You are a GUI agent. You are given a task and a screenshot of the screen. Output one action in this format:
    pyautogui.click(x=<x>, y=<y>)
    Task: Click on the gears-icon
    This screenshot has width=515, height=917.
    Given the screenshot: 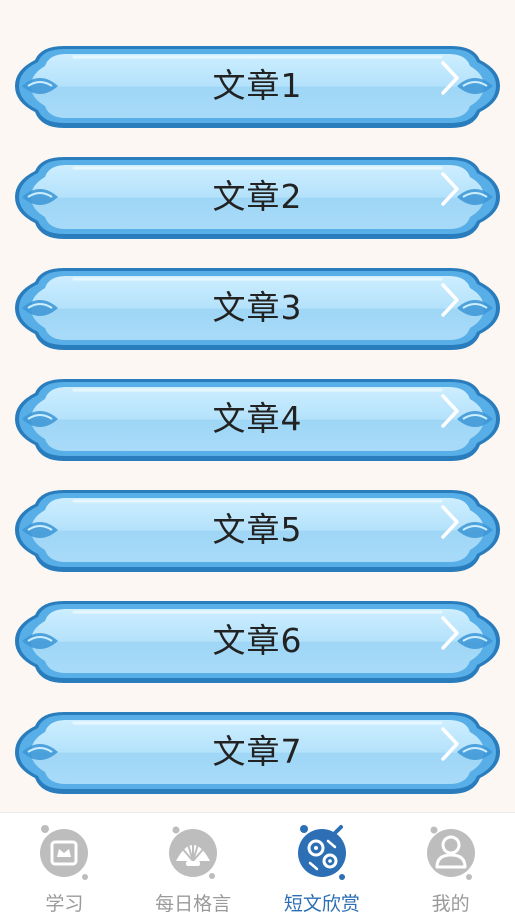 What is the action you would take?
    pyautogui.click(x=321, y=852)
    